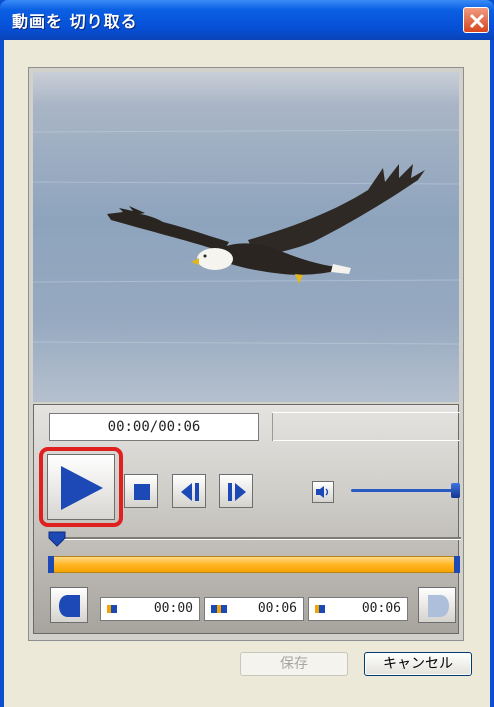 The height and width of the screenshot is (707, 494). I want to click on seek-slider, so click(256, 538).